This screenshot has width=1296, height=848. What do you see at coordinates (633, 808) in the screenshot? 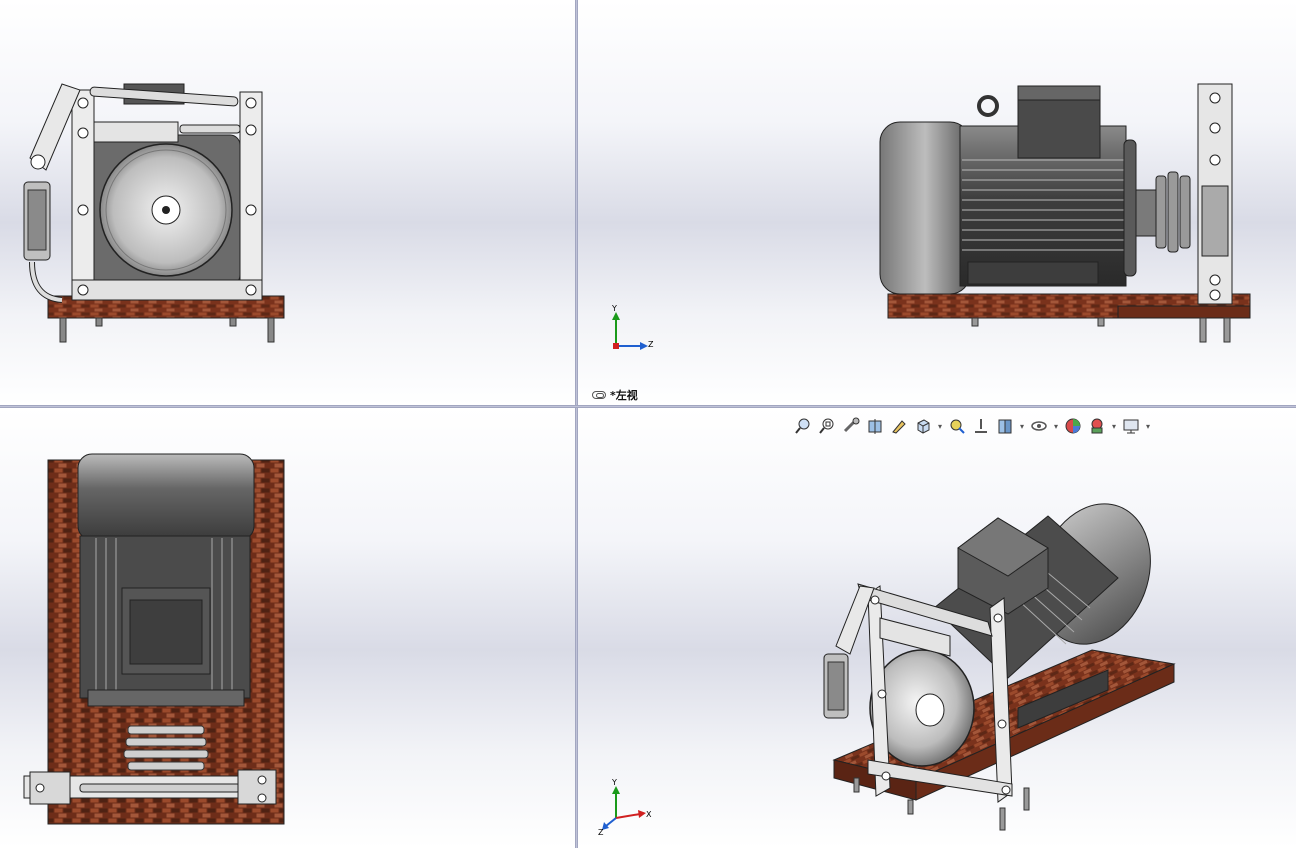
I see `axis-triad-iso: Y X Z` at bounding box center [633, 808].